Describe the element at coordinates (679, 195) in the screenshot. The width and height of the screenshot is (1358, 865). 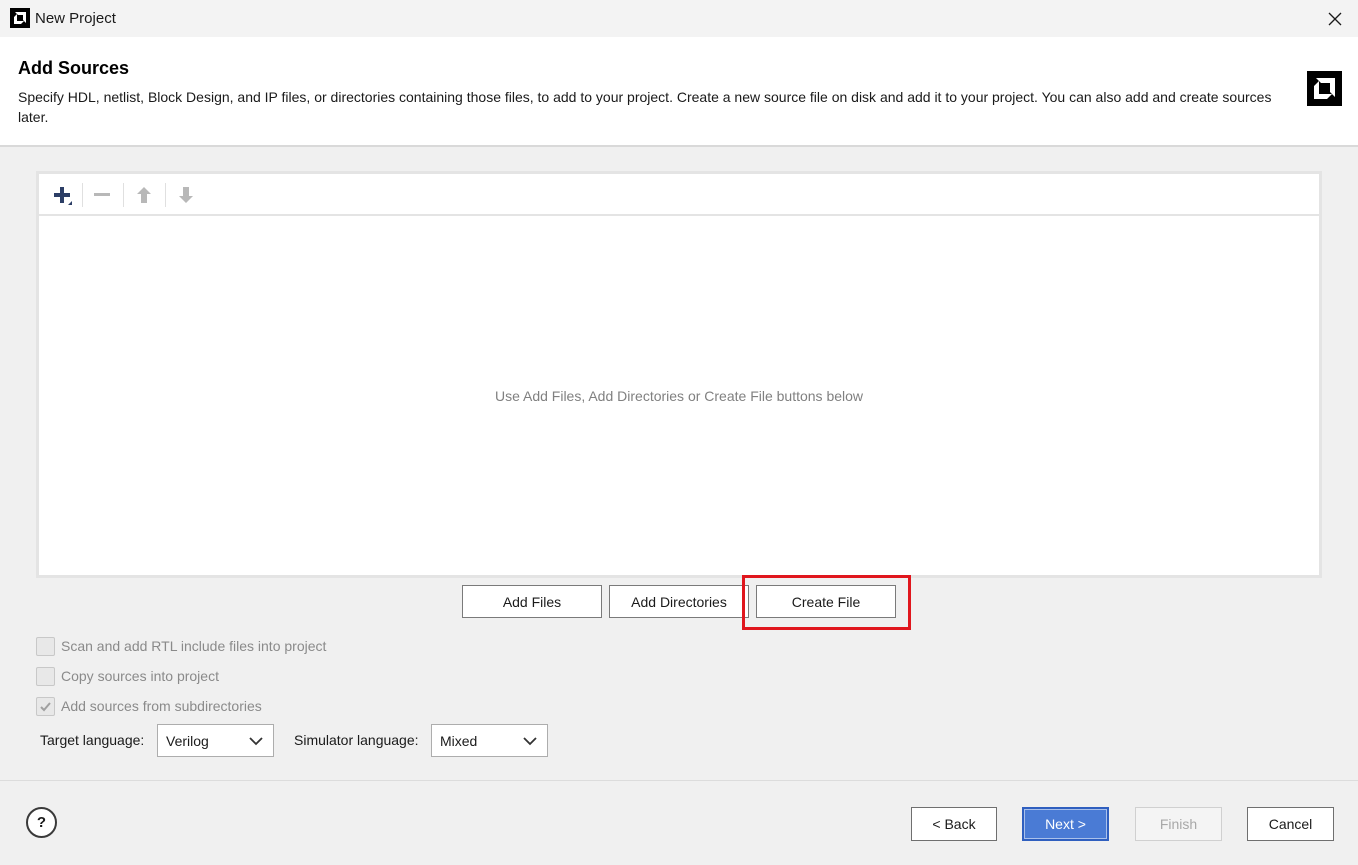
I see `sources-toolbar` at that location.